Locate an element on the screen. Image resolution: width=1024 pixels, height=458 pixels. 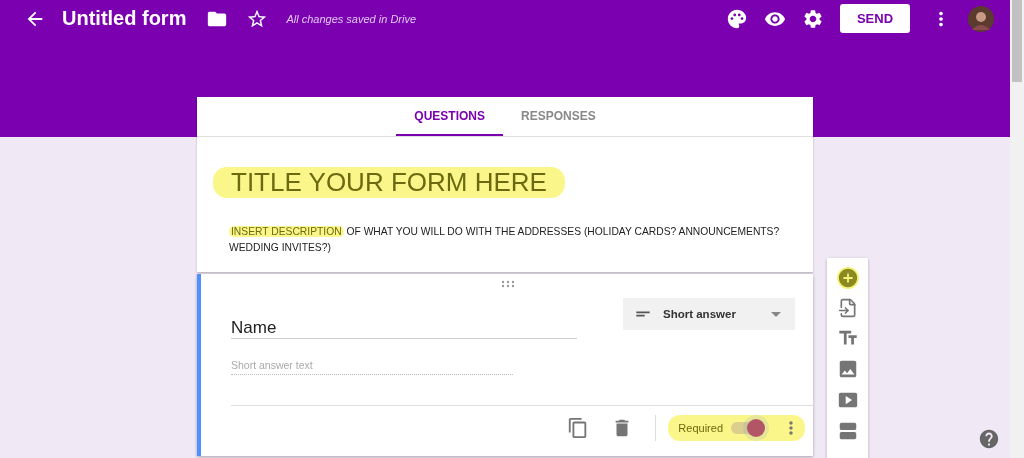
help-icon is located at coordinates (989, 439).